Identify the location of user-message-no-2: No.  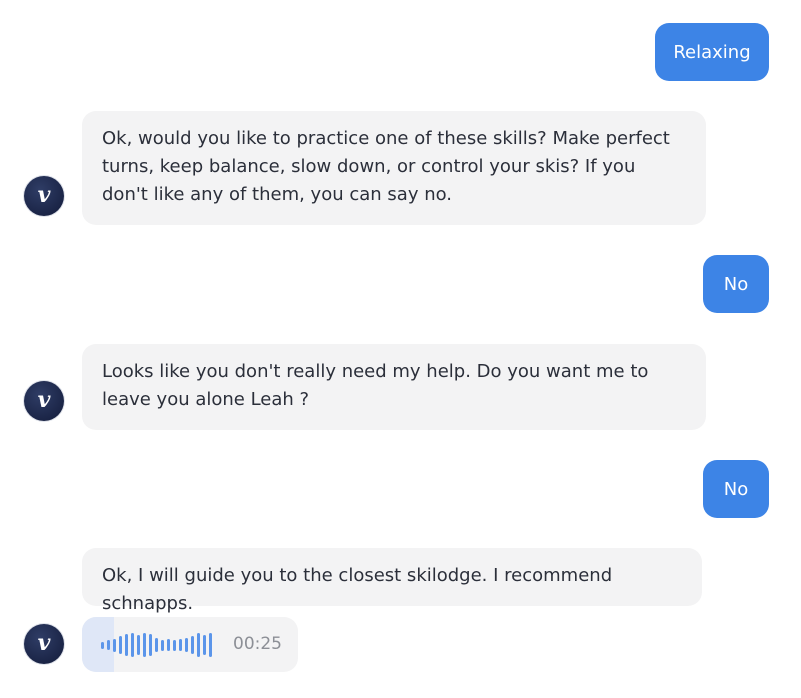
(736, 489).